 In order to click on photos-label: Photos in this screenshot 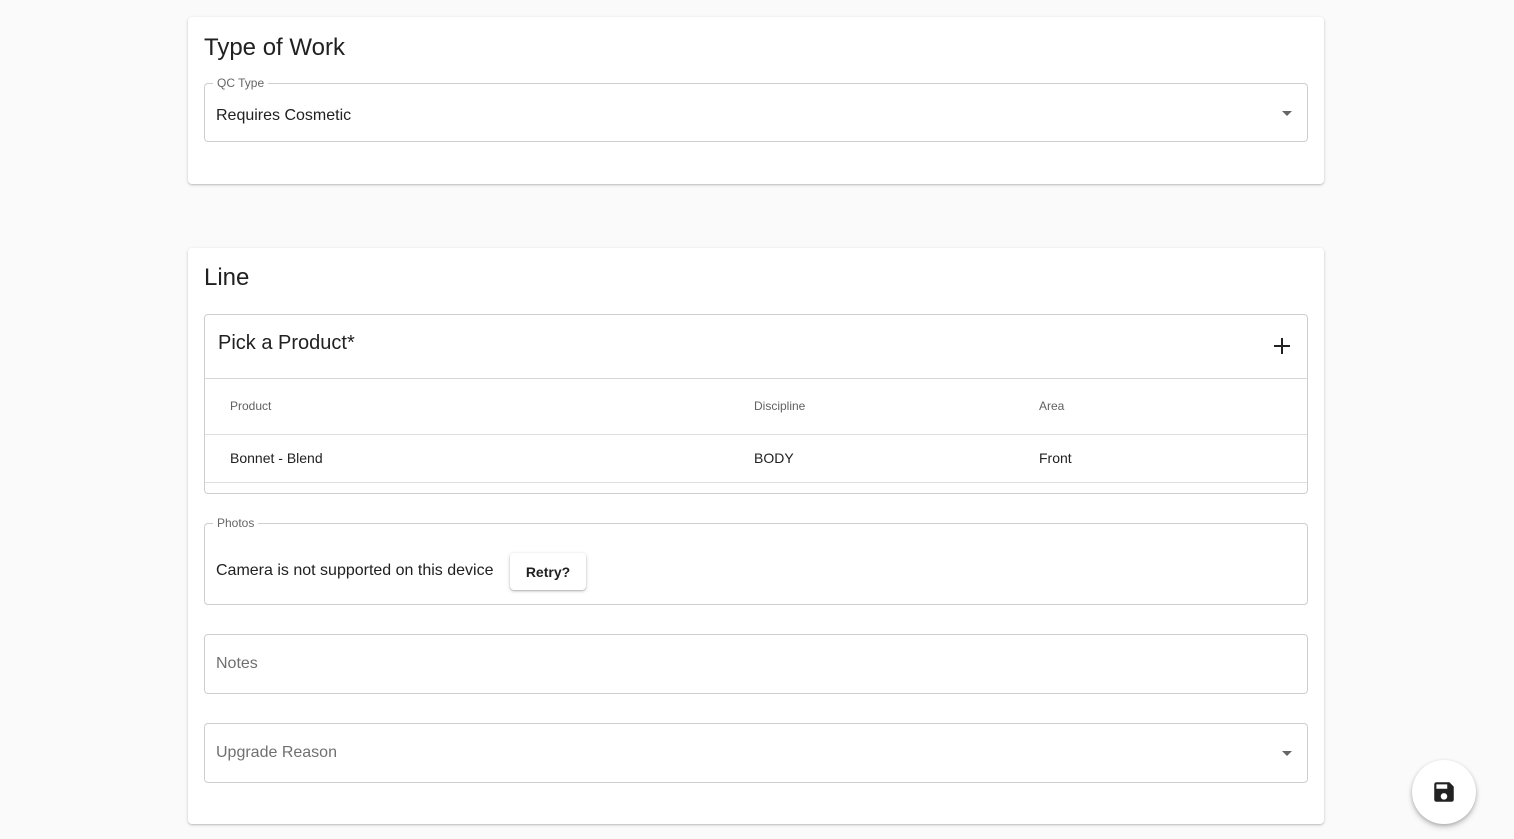, I will do `click(236, 523)`.